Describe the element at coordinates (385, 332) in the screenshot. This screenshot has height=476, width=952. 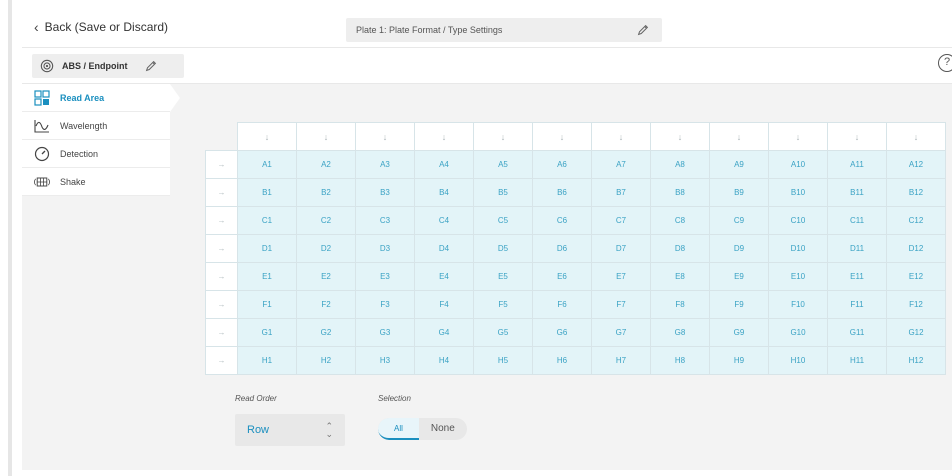
I see `plate-well: G3` at that location.